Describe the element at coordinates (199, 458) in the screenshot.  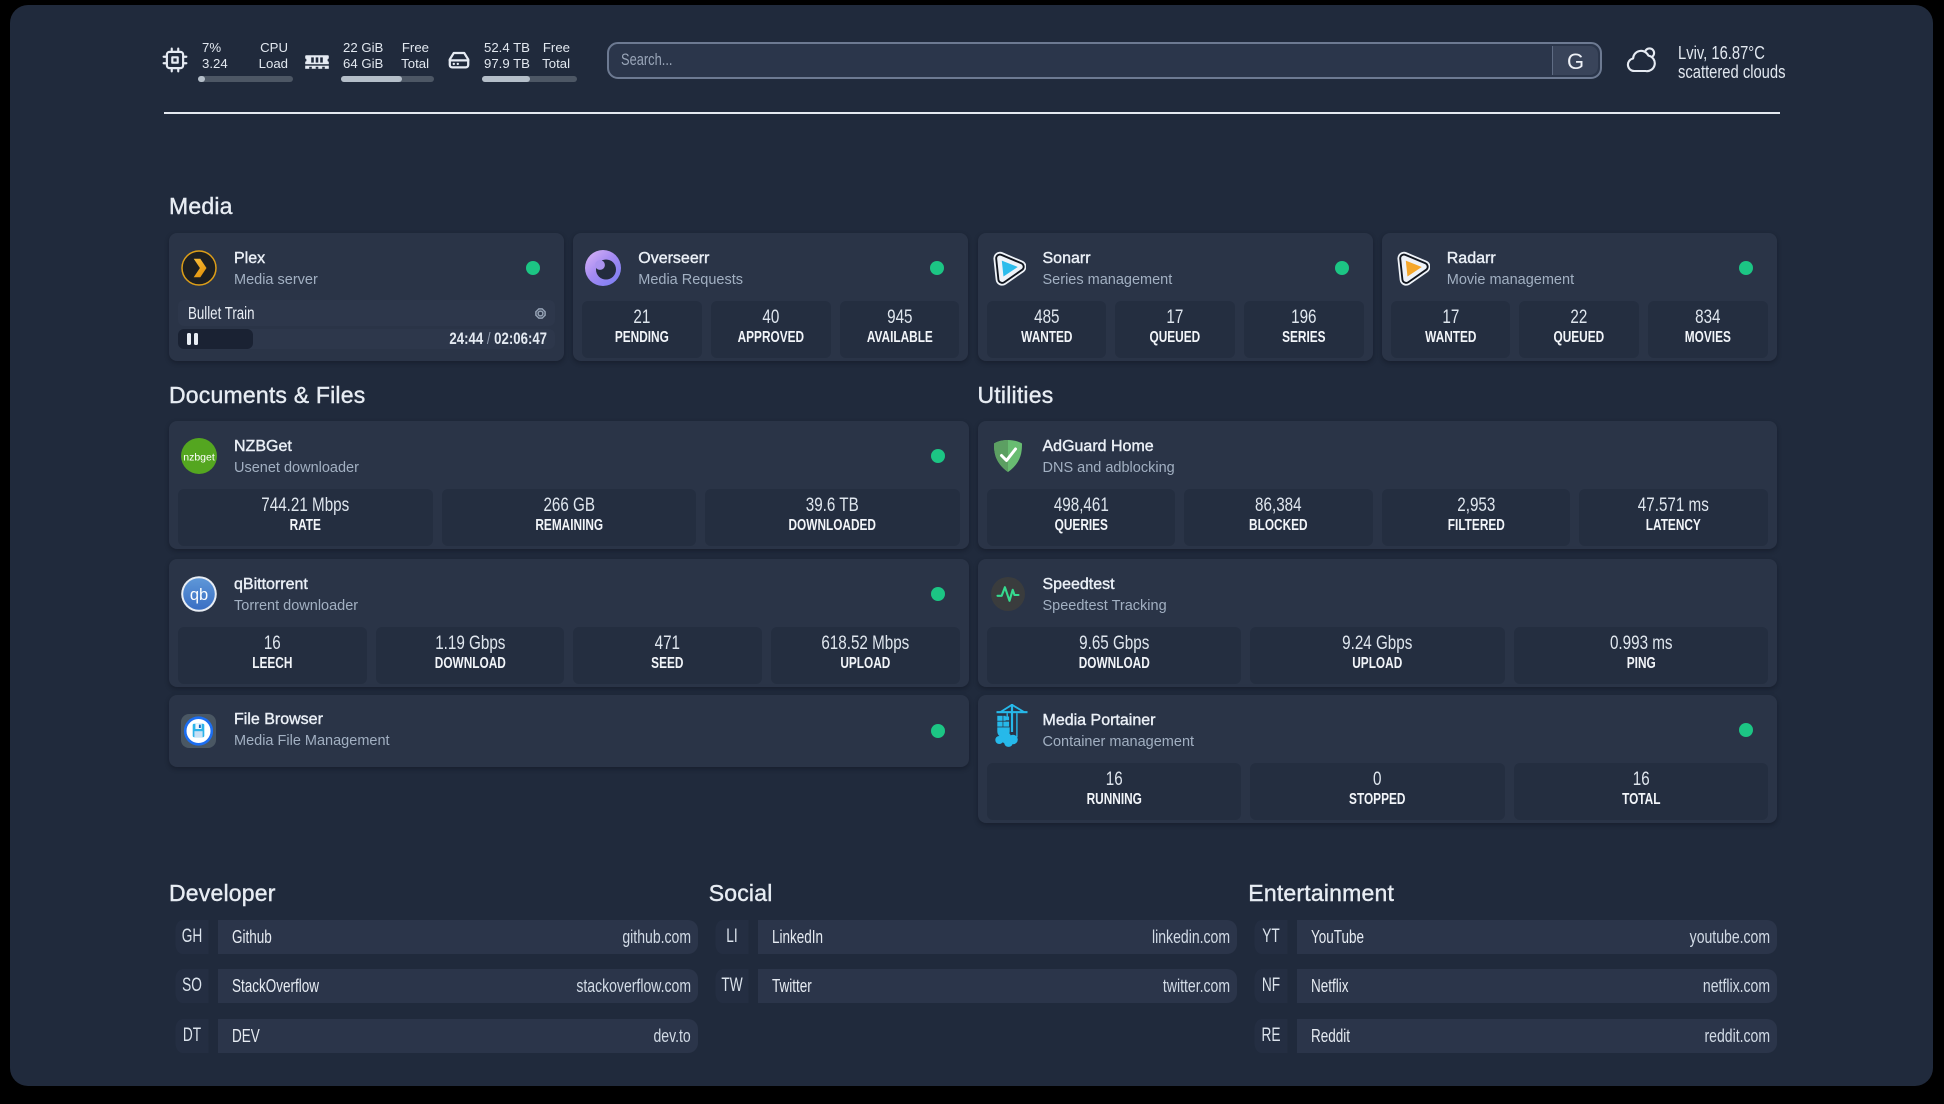
I see `svg-text: nzbget` at that location.